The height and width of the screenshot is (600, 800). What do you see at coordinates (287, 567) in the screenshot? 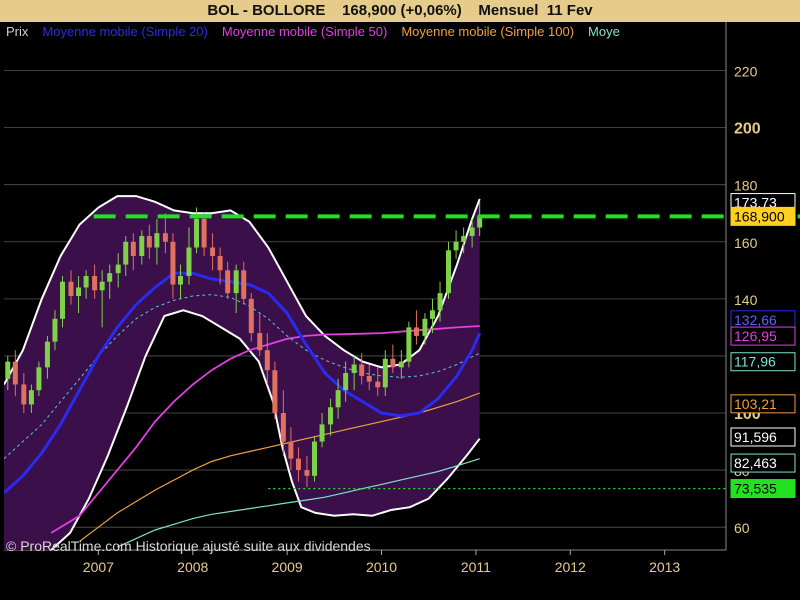
I see `x-tick-label-2: 2009` at bounding box center [287, 567].